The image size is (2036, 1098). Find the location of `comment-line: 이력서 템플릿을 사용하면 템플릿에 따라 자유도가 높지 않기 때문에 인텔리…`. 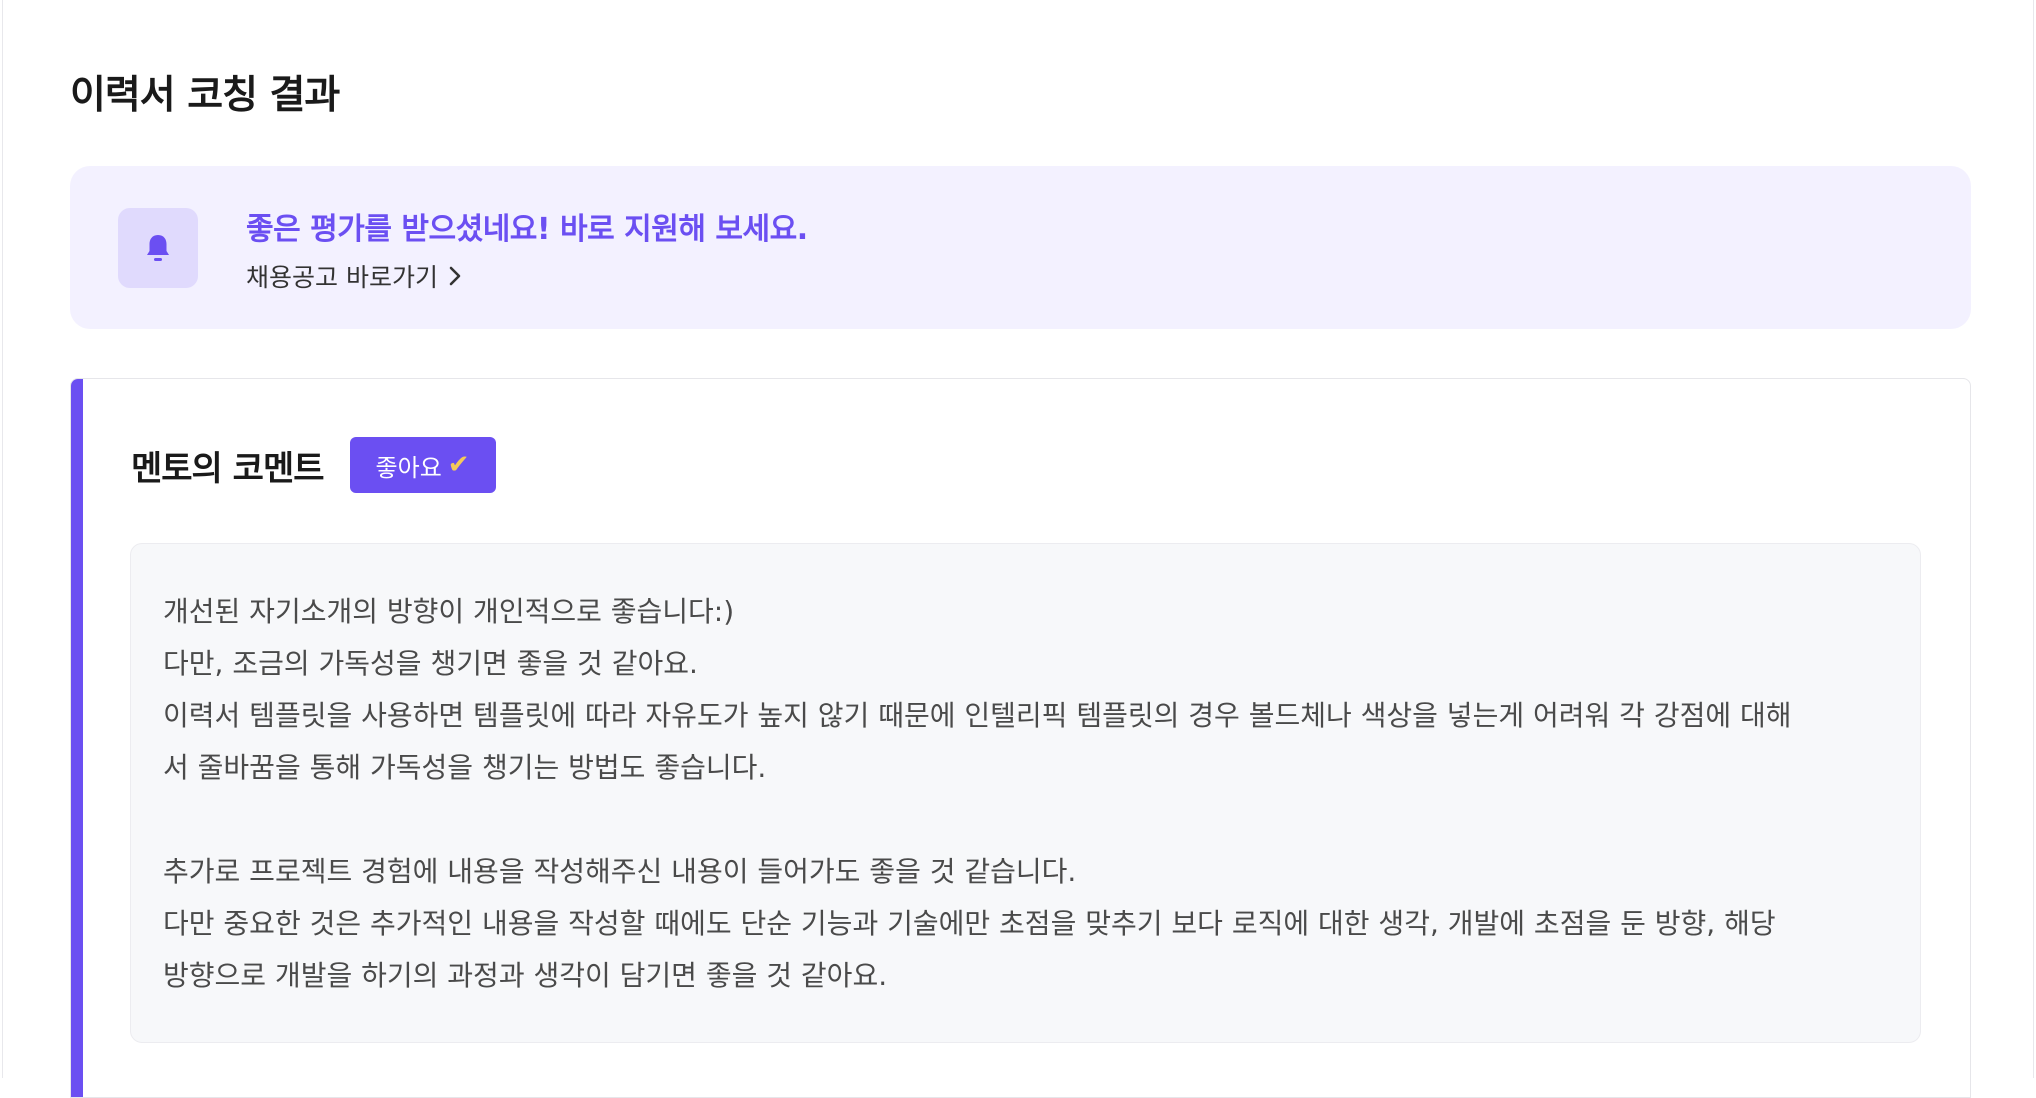

comment-line: 이력서 템플릿을 사용하면 템플릿에 따라 자유도가 높지 않기 때문에 인텔리… is located at coordinates (977, 715).